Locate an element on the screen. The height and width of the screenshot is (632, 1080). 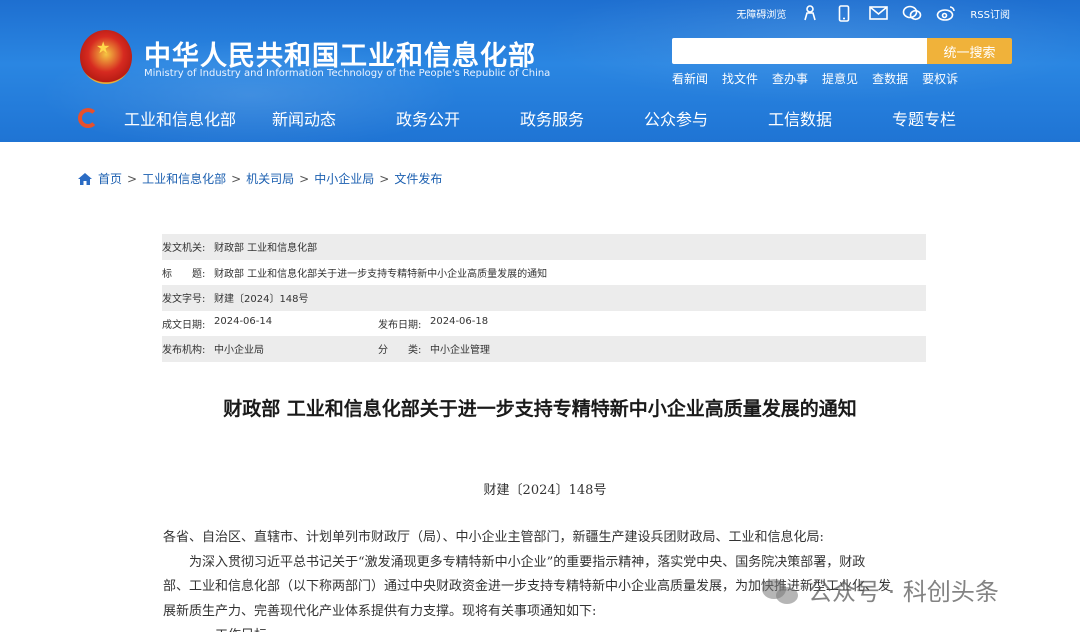
top-links: 无障碍浏览 RSS订阅 is located at coordinates (873, 13).